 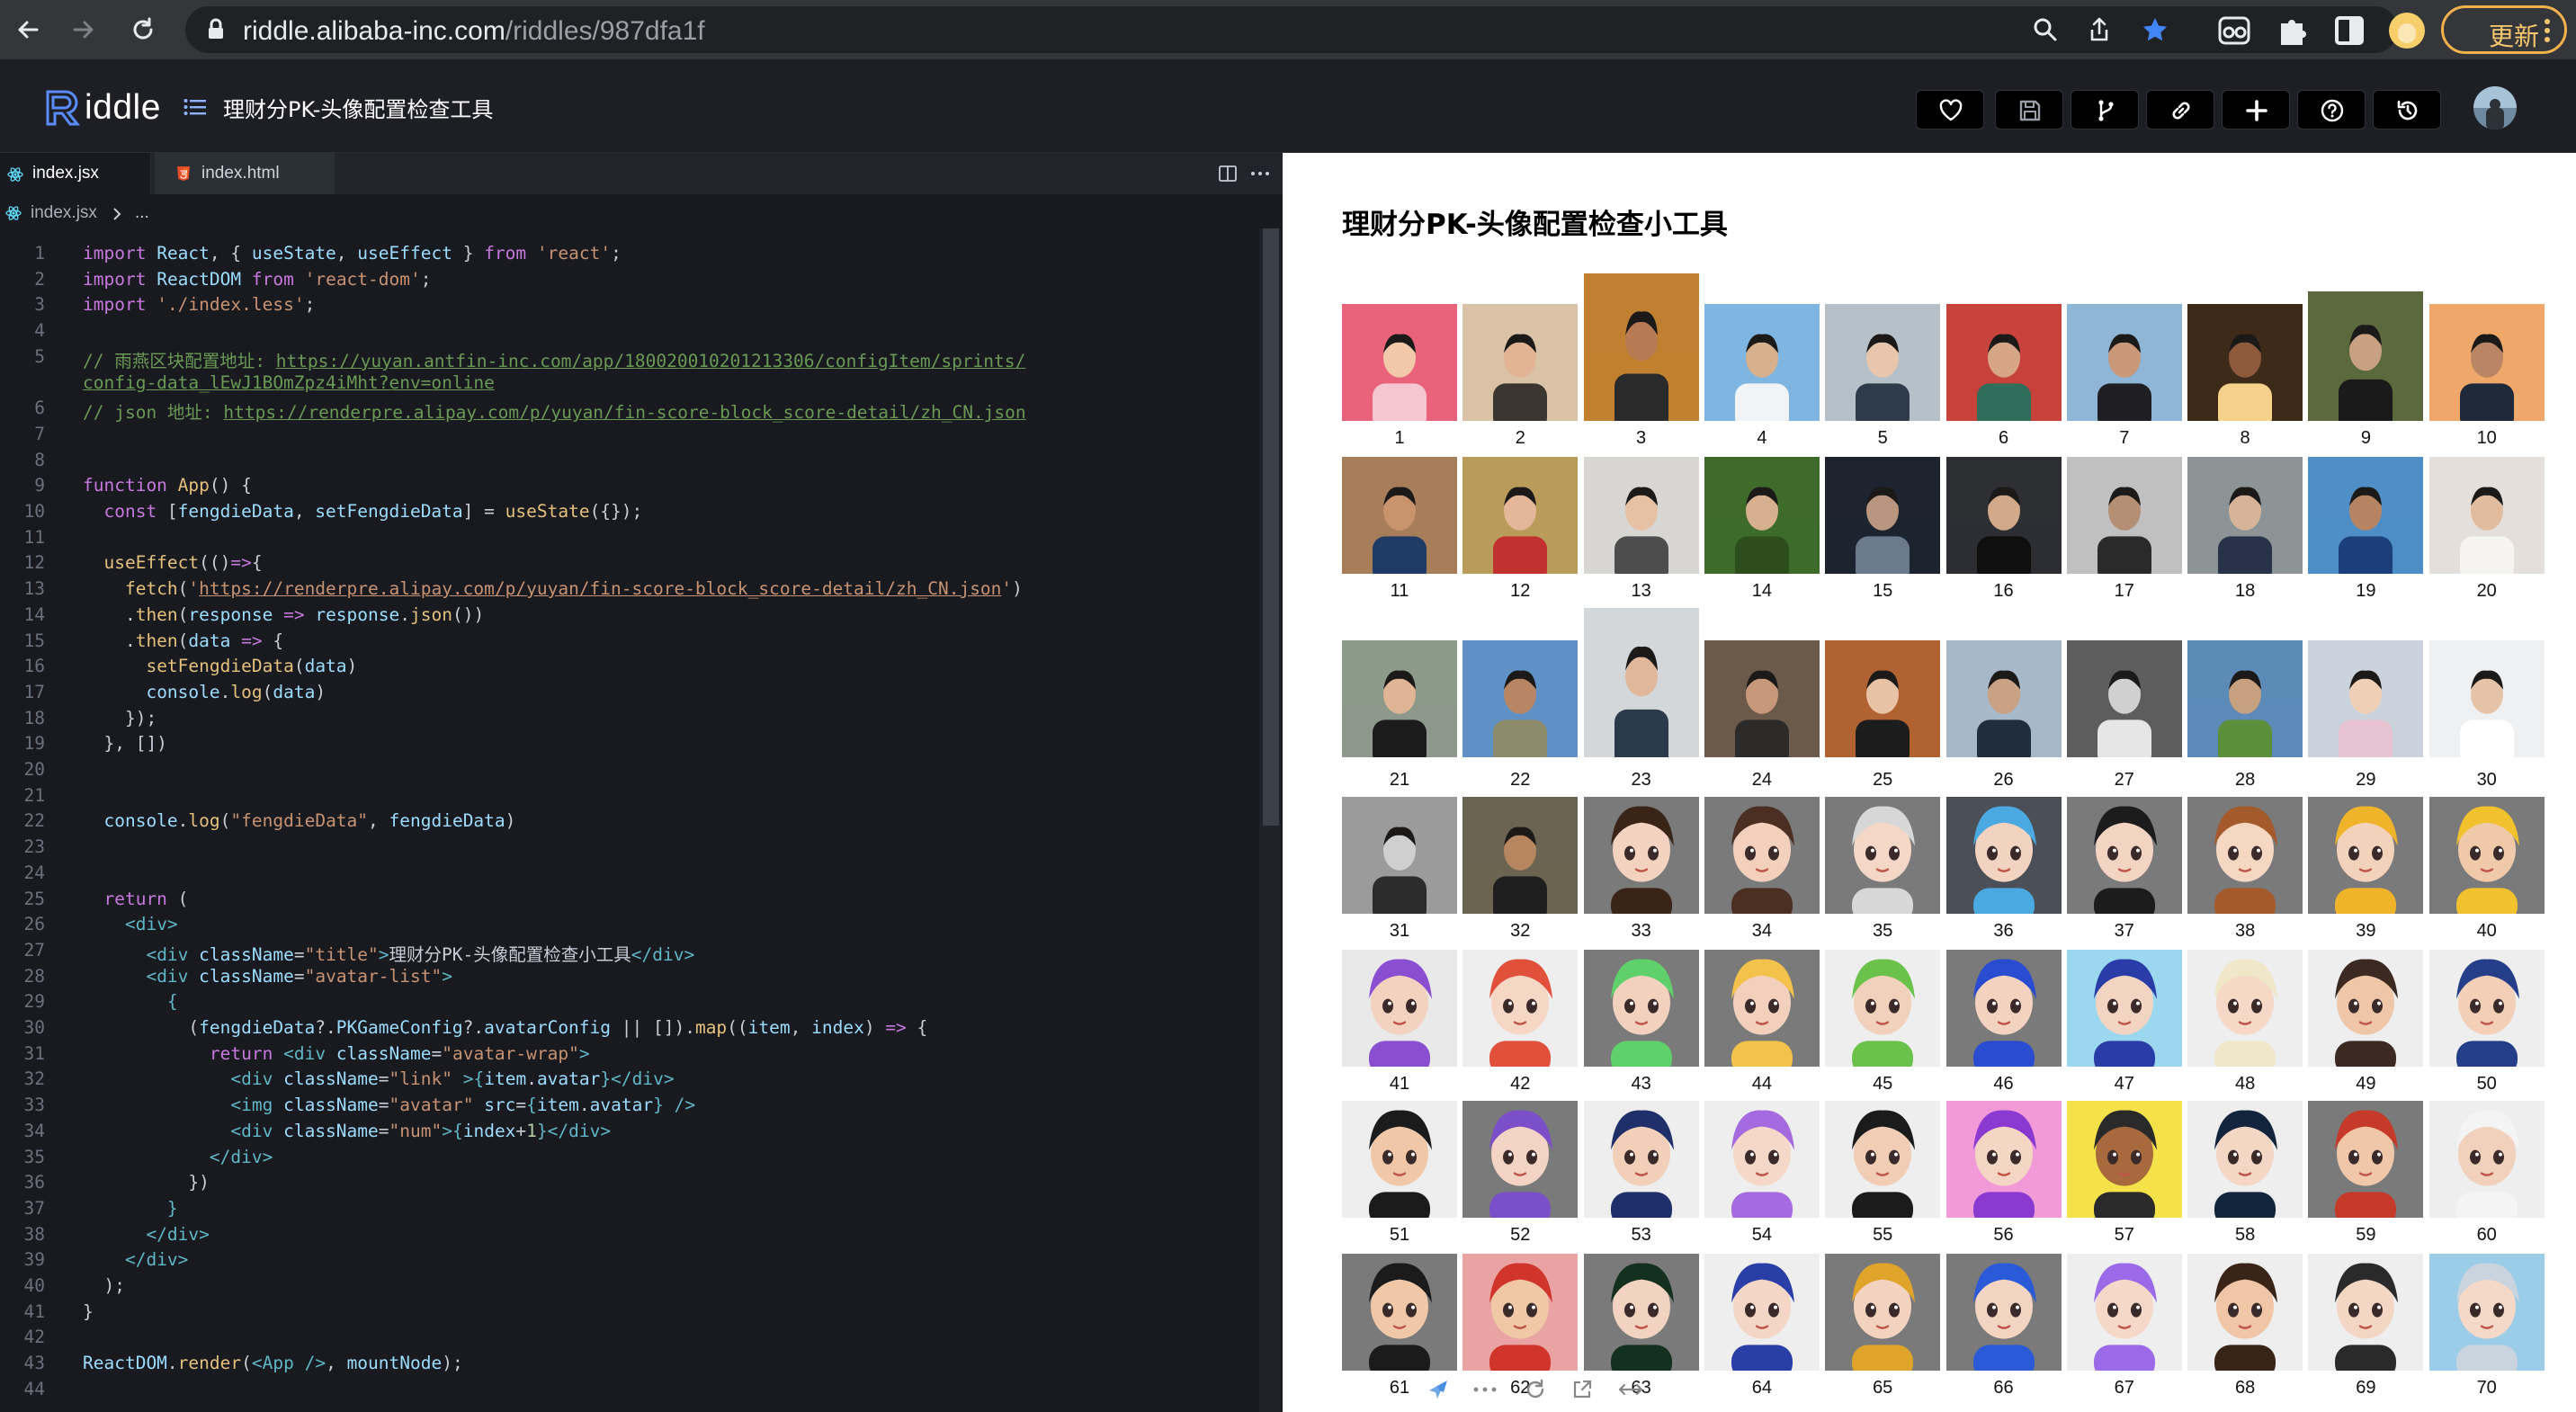 I want to click on like-button, so click(x=1950, y=110).